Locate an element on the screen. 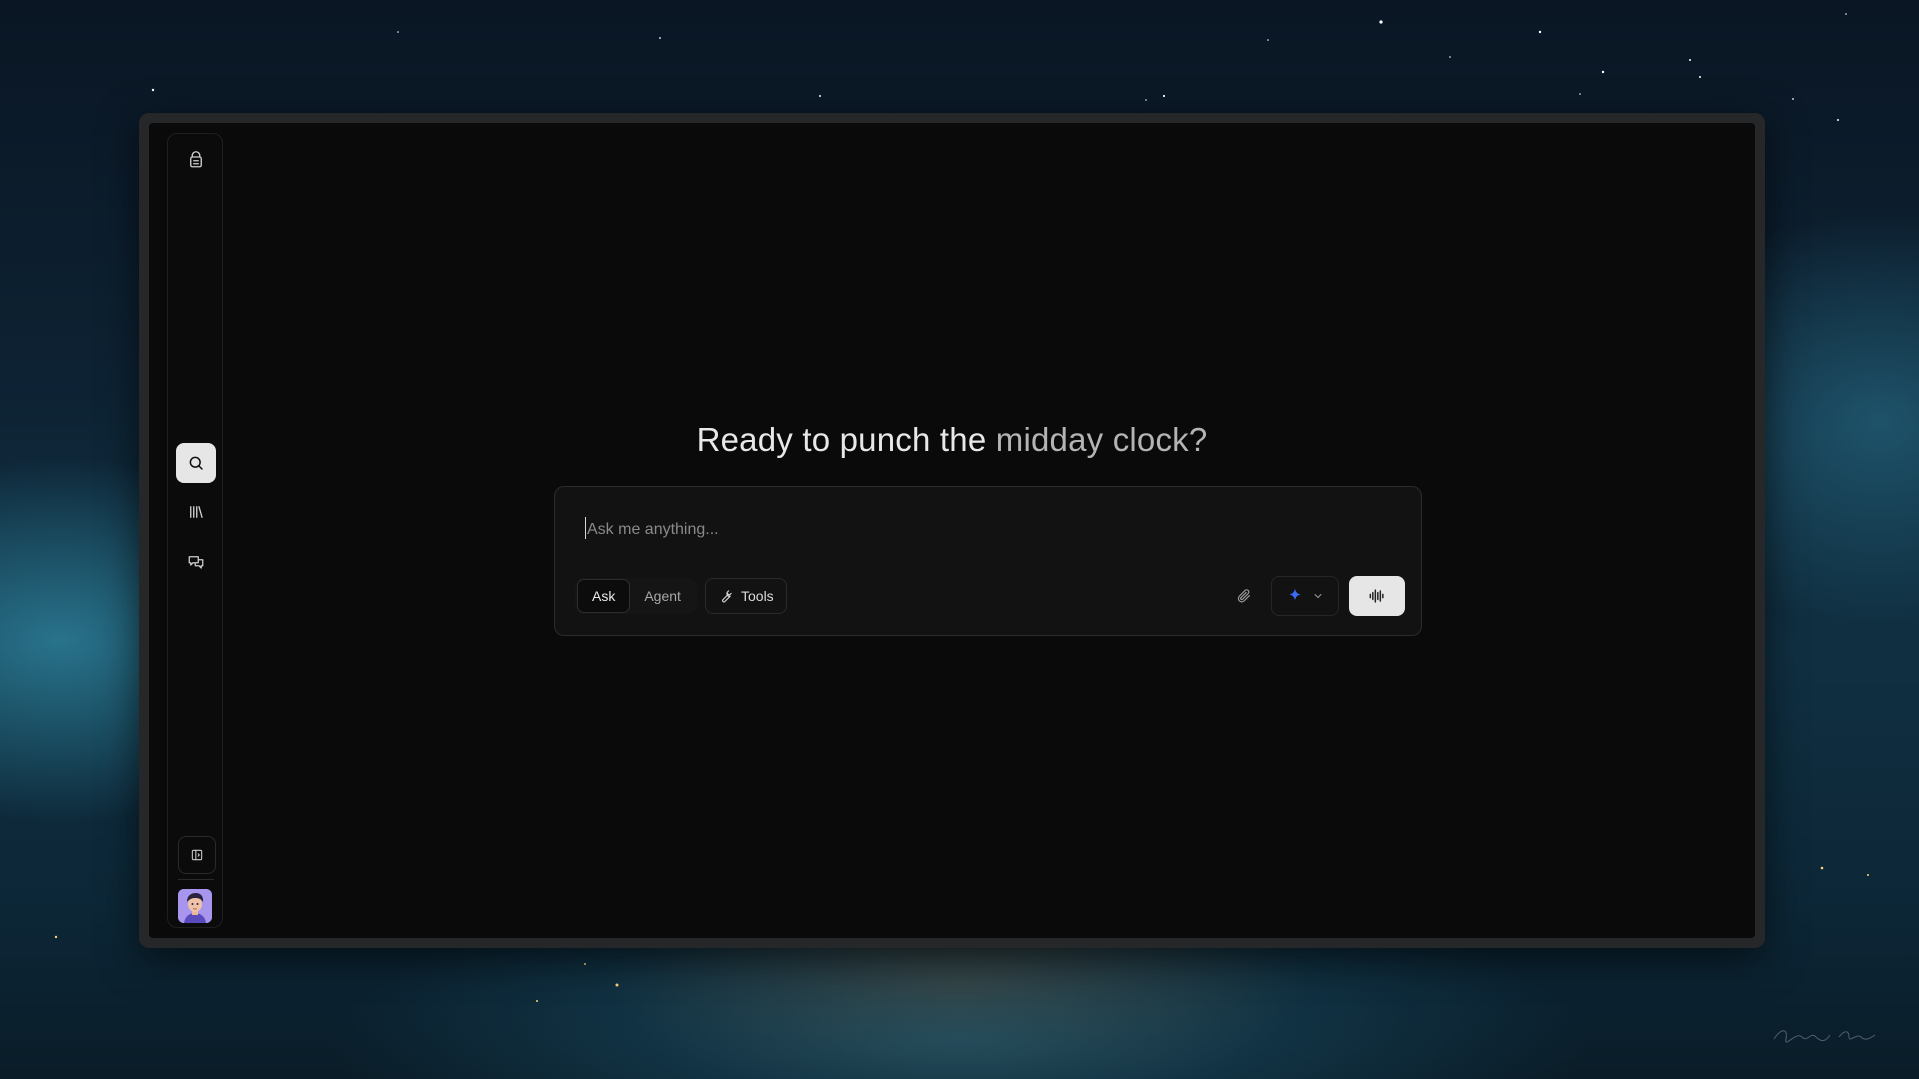 The height and width of the screenshot is (1079, 1919). logo-button is located at coordinates (196, 160).